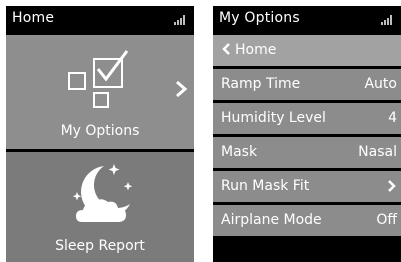 The width and height of the screenshot is (401, 262). I want to click on humidity-level-row: Humidity Level 4, so click(307, 118).